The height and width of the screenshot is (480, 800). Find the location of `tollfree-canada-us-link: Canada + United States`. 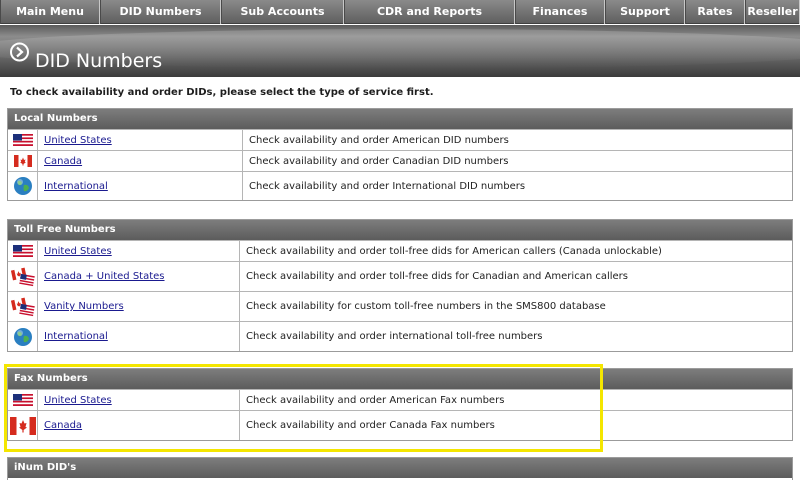

tollfree-canada-us-link: Canada + United States is located at coordinates (104, 276).